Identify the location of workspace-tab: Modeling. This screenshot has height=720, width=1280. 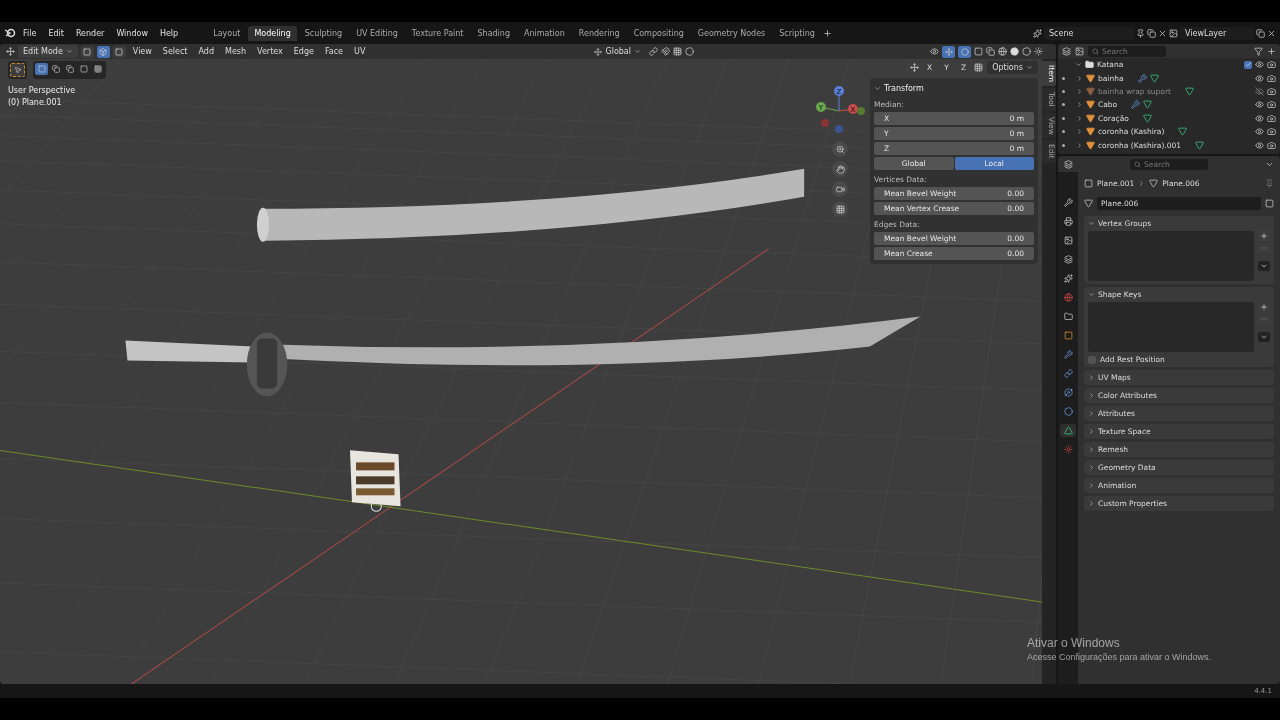
(272, 33).